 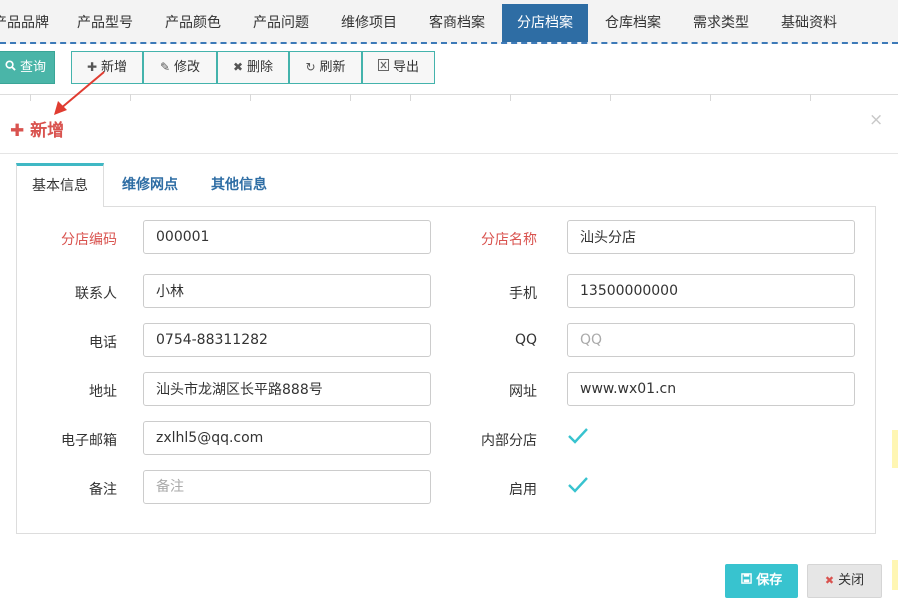 What do you see at coordinates (769, 580) in the screenshot?
I see `save-label: 保存` at bounding box center [769, 580].